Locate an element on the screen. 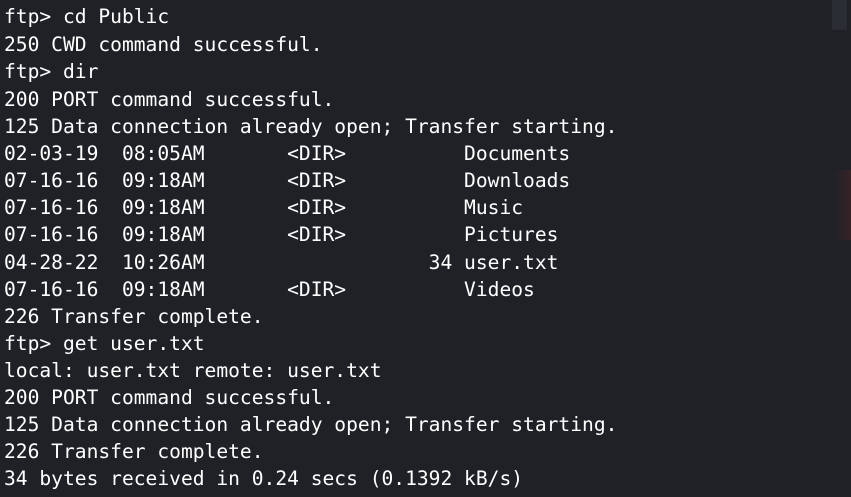 This screenshot has width=851, height=497. directory-listing-row: 07-16-16 09:18AM <DIR> Downloads is located at coordinates (287, 180).